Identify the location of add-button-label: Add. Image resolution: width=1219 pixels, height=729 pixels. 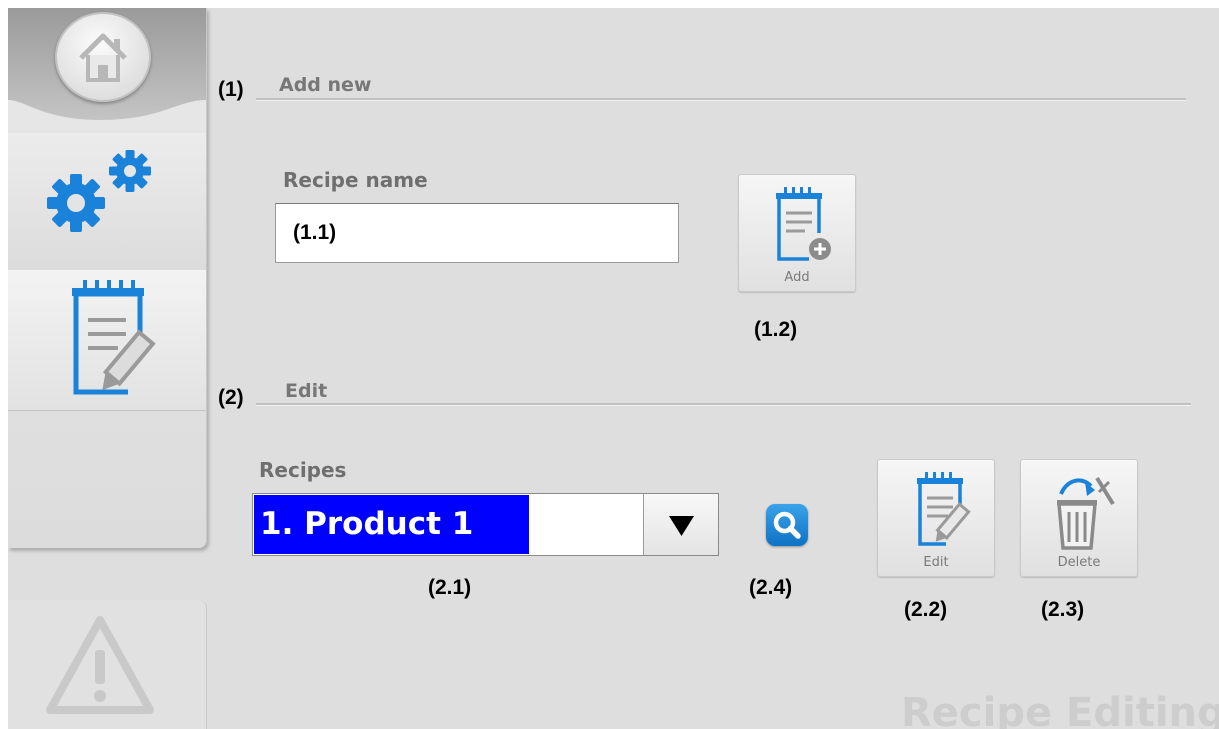
(797, 277).